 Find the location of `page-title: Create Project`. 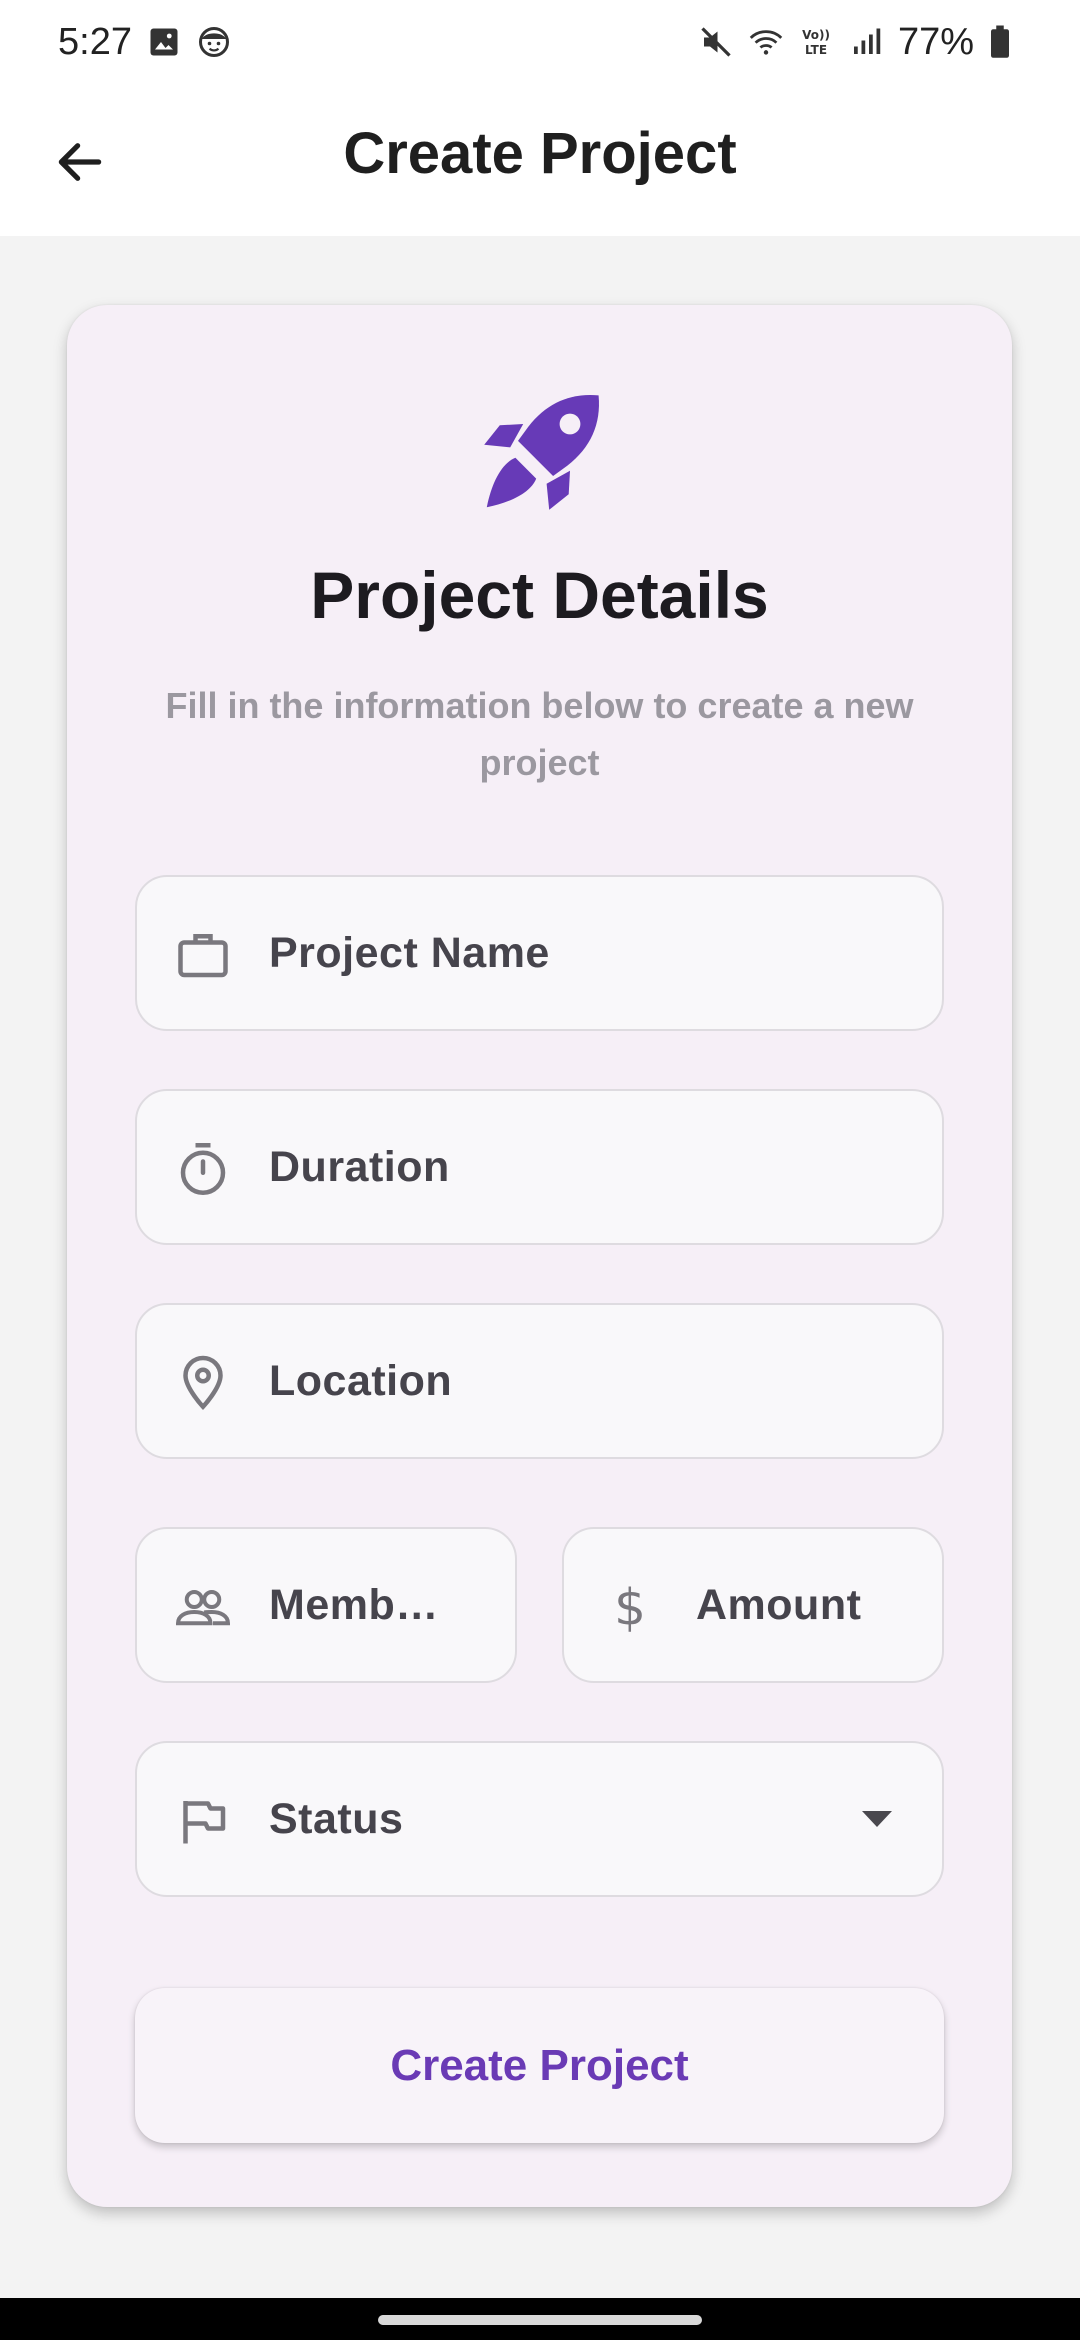

page-title: Create Project is located at coordinates (540, 153).